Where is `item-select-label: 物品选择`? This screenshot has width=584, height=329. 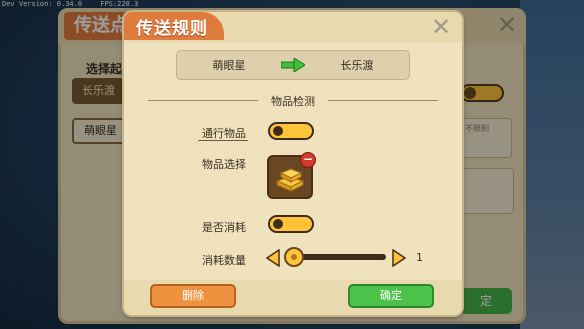 item-select-label: 物品选择 is located at coordinates (224, 164).